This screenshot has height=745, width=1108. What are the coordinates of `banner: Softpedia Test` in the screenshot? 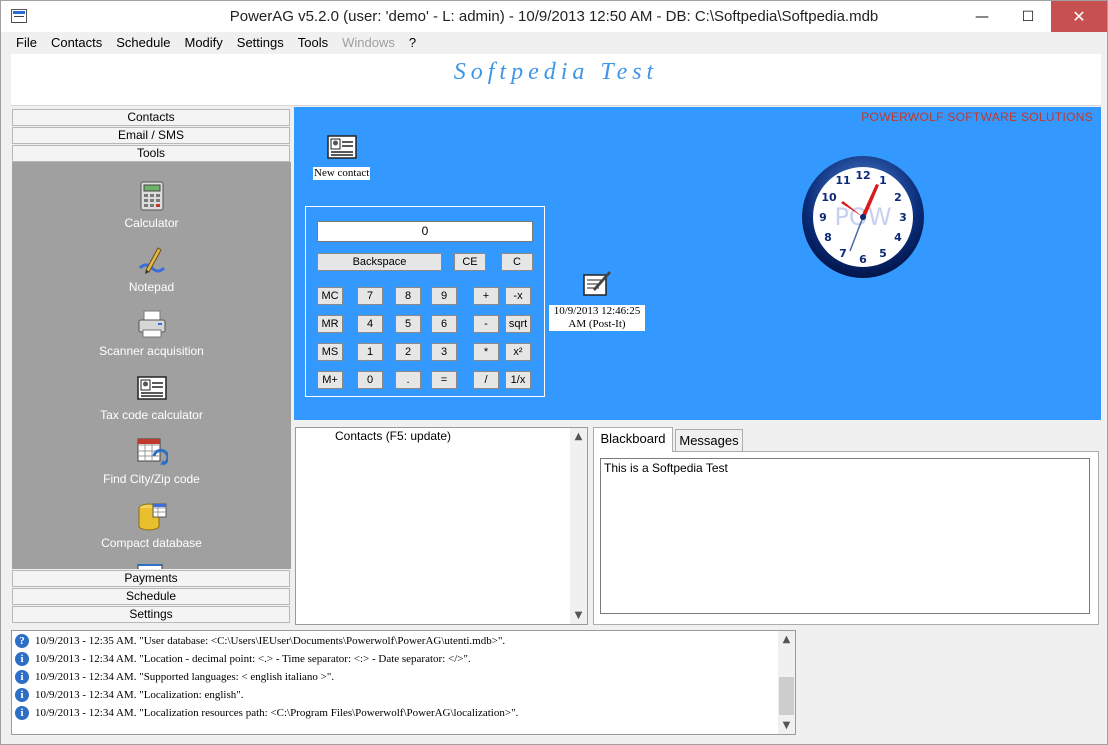 It's located at (556, 80).